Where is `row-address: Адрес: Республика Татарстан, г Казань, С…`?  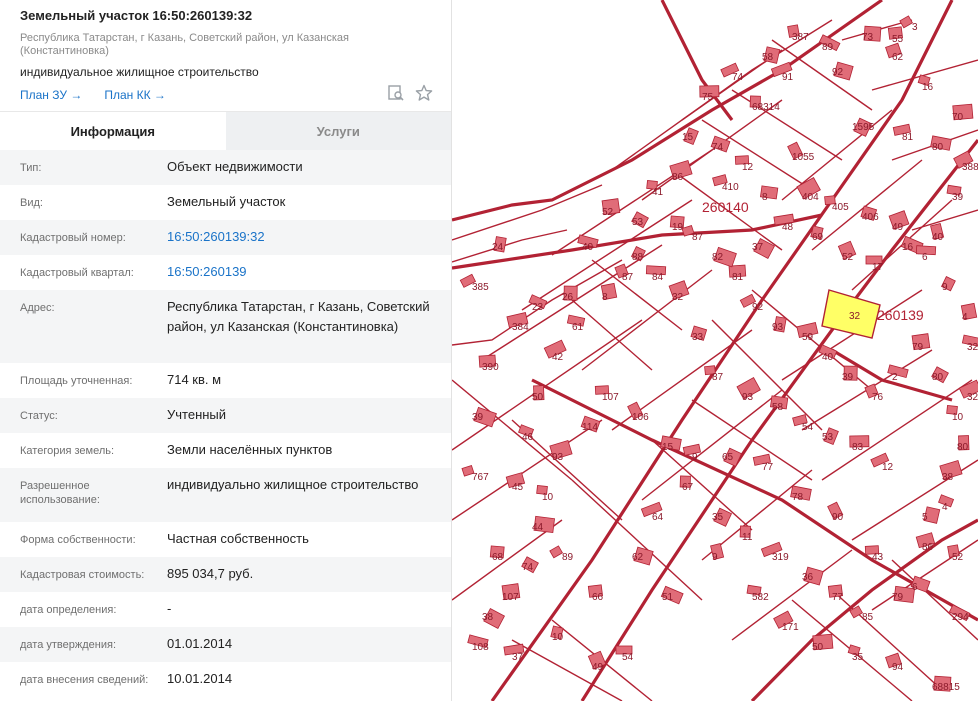
row-address: Адрес: Республика Татарстан, г Казань, С… is located at coordinates (225, 326).